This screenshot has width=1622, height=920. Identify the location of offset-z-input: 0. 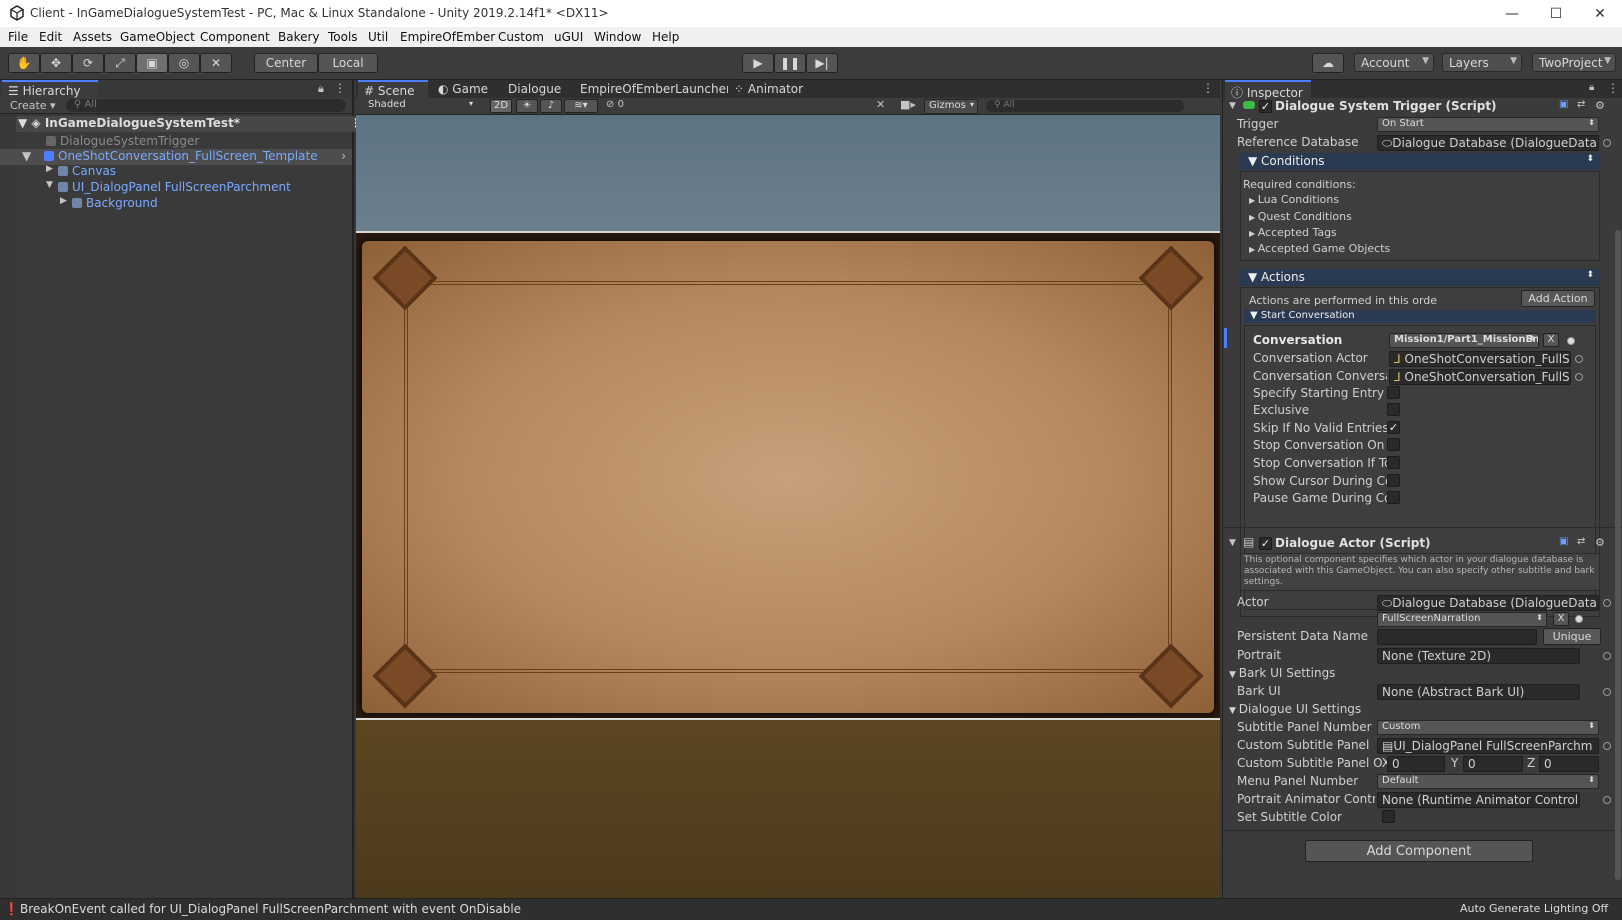
(1569, 764).